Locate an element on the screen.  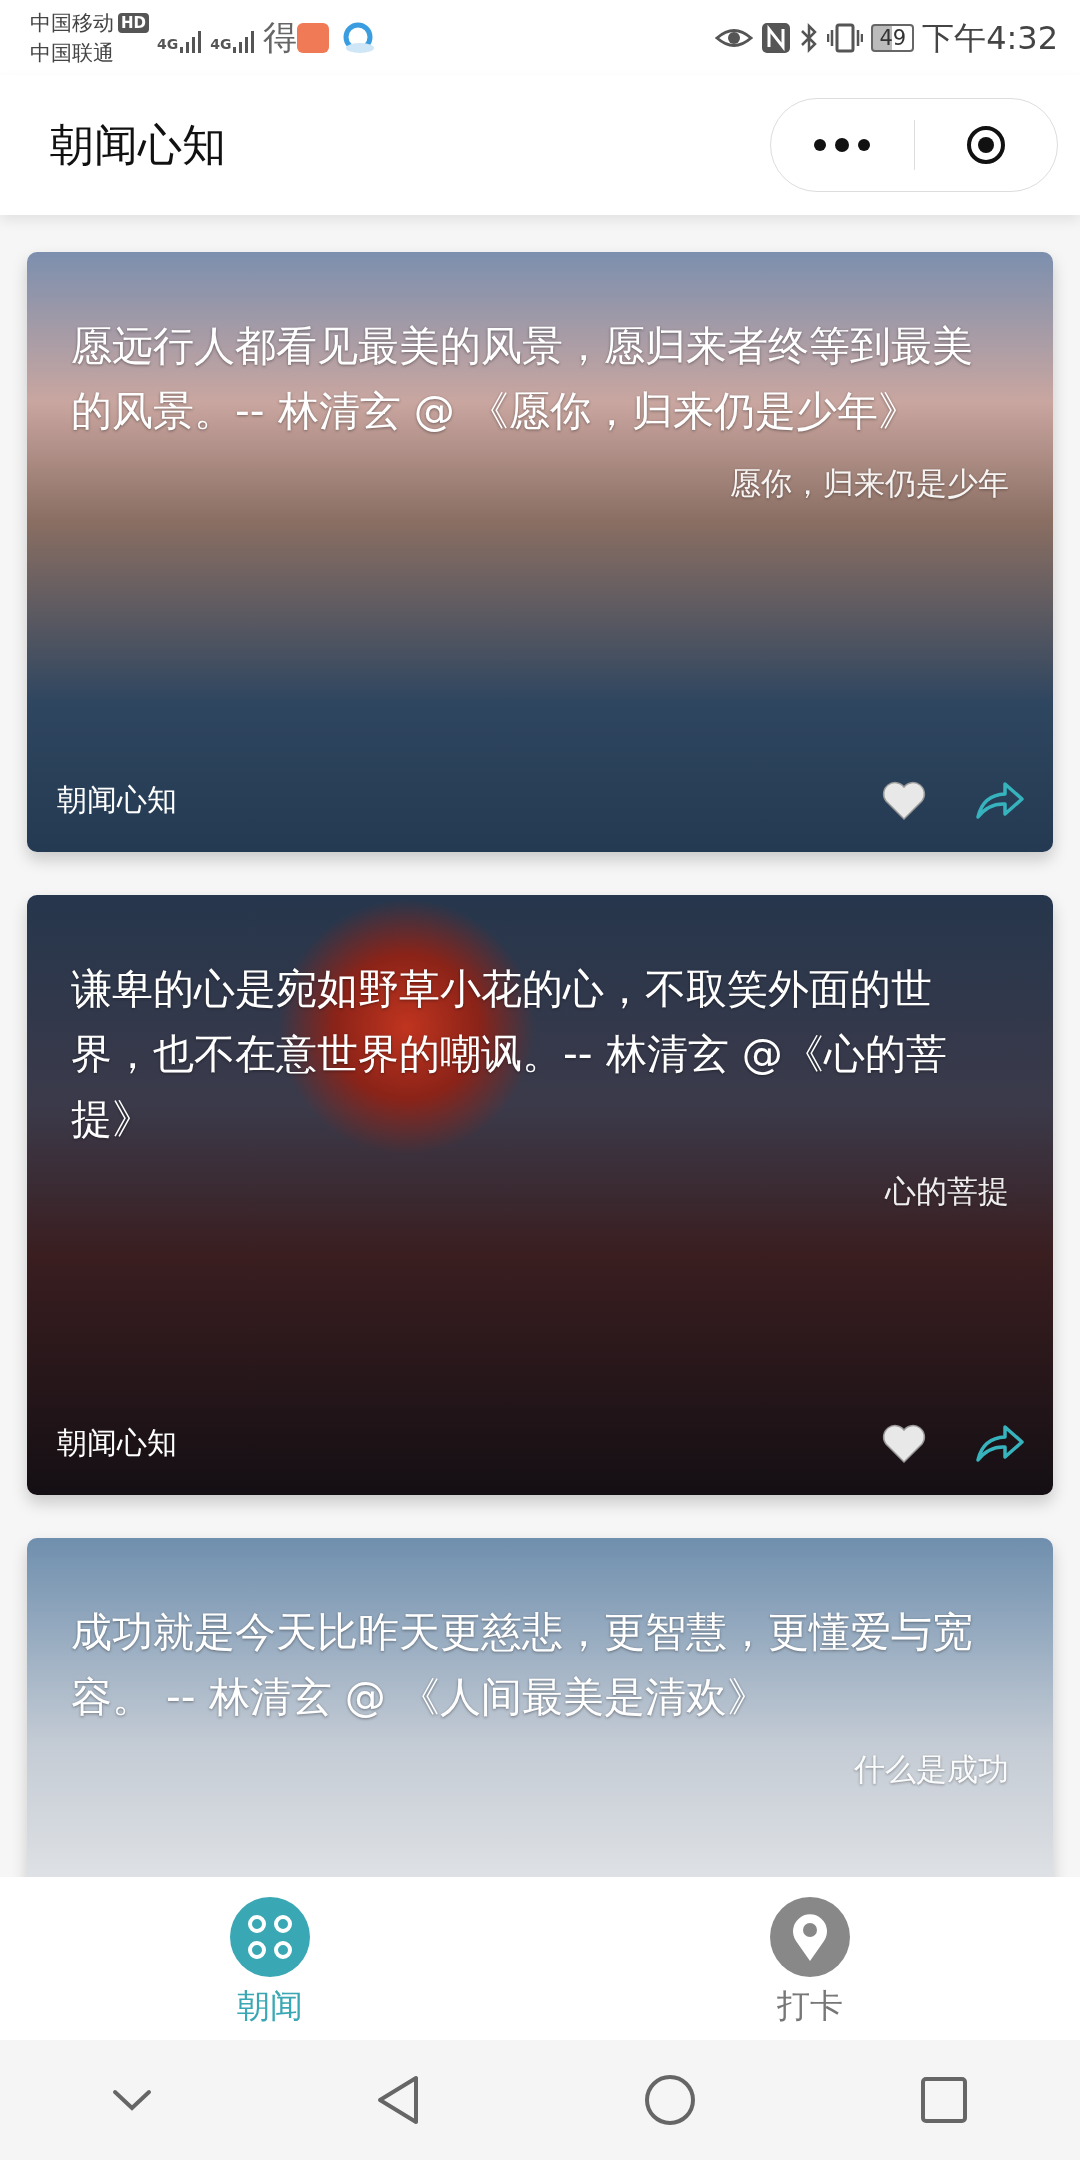
hd-badge: HD is located at coordinates (133, 22).